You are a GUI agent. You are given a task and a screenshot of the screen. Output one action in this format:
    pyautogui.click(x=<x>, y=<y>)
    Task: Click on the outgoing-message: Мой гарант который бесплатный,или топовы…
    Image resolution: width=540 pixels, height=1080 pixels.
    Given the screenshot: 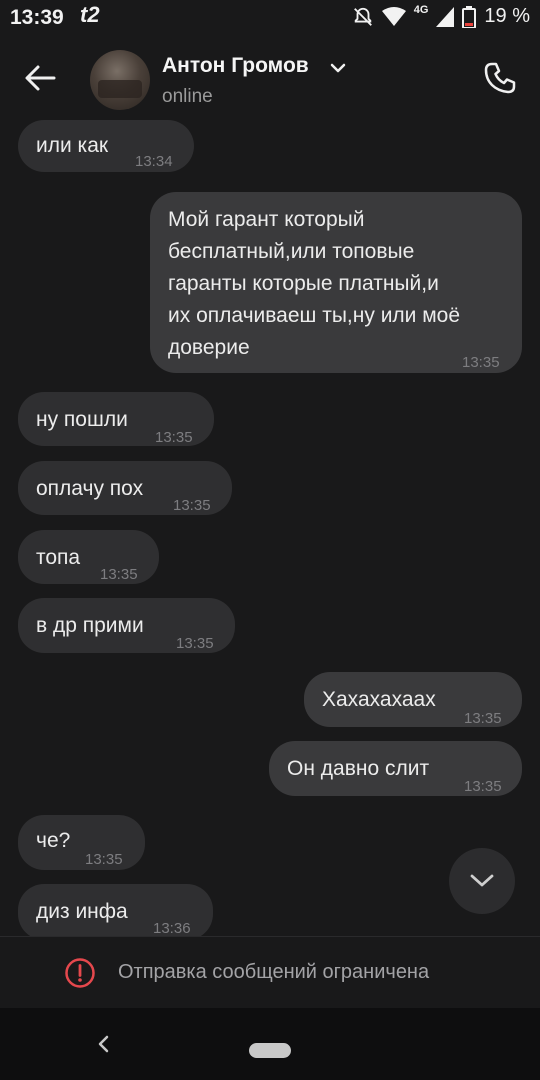 What is the action you would take?
    pyautogui.click(x=336, y=282)
    